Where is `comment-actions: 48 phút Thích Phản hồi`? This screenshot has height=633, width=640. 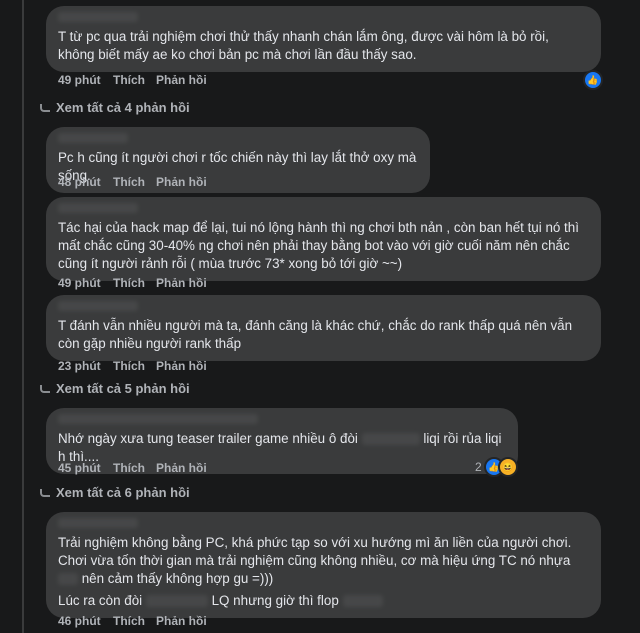 comment-actions: 48 phút Thích Phản hồi is located at coordinates (132, 182).